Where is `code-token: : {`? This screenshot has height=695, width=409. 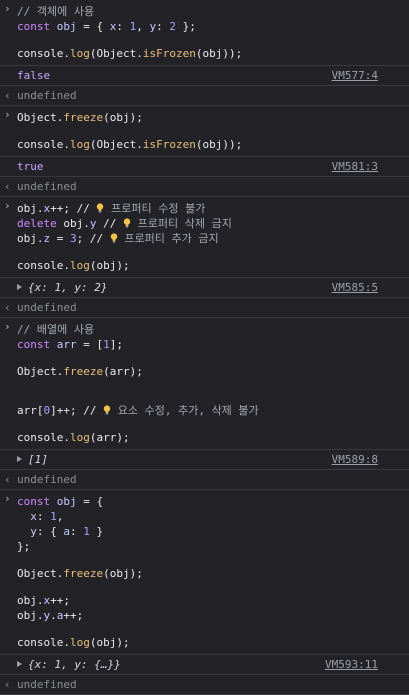
code-token: : { is located at coordinates (50, 531).